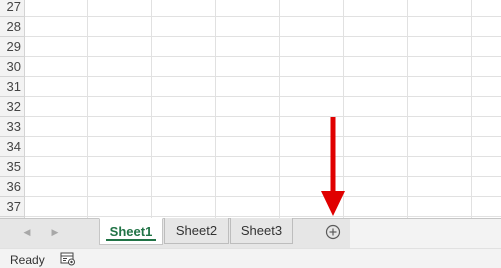 The image size is (501, 268). I want to click on status-bar: Ready, so click(250, 258).